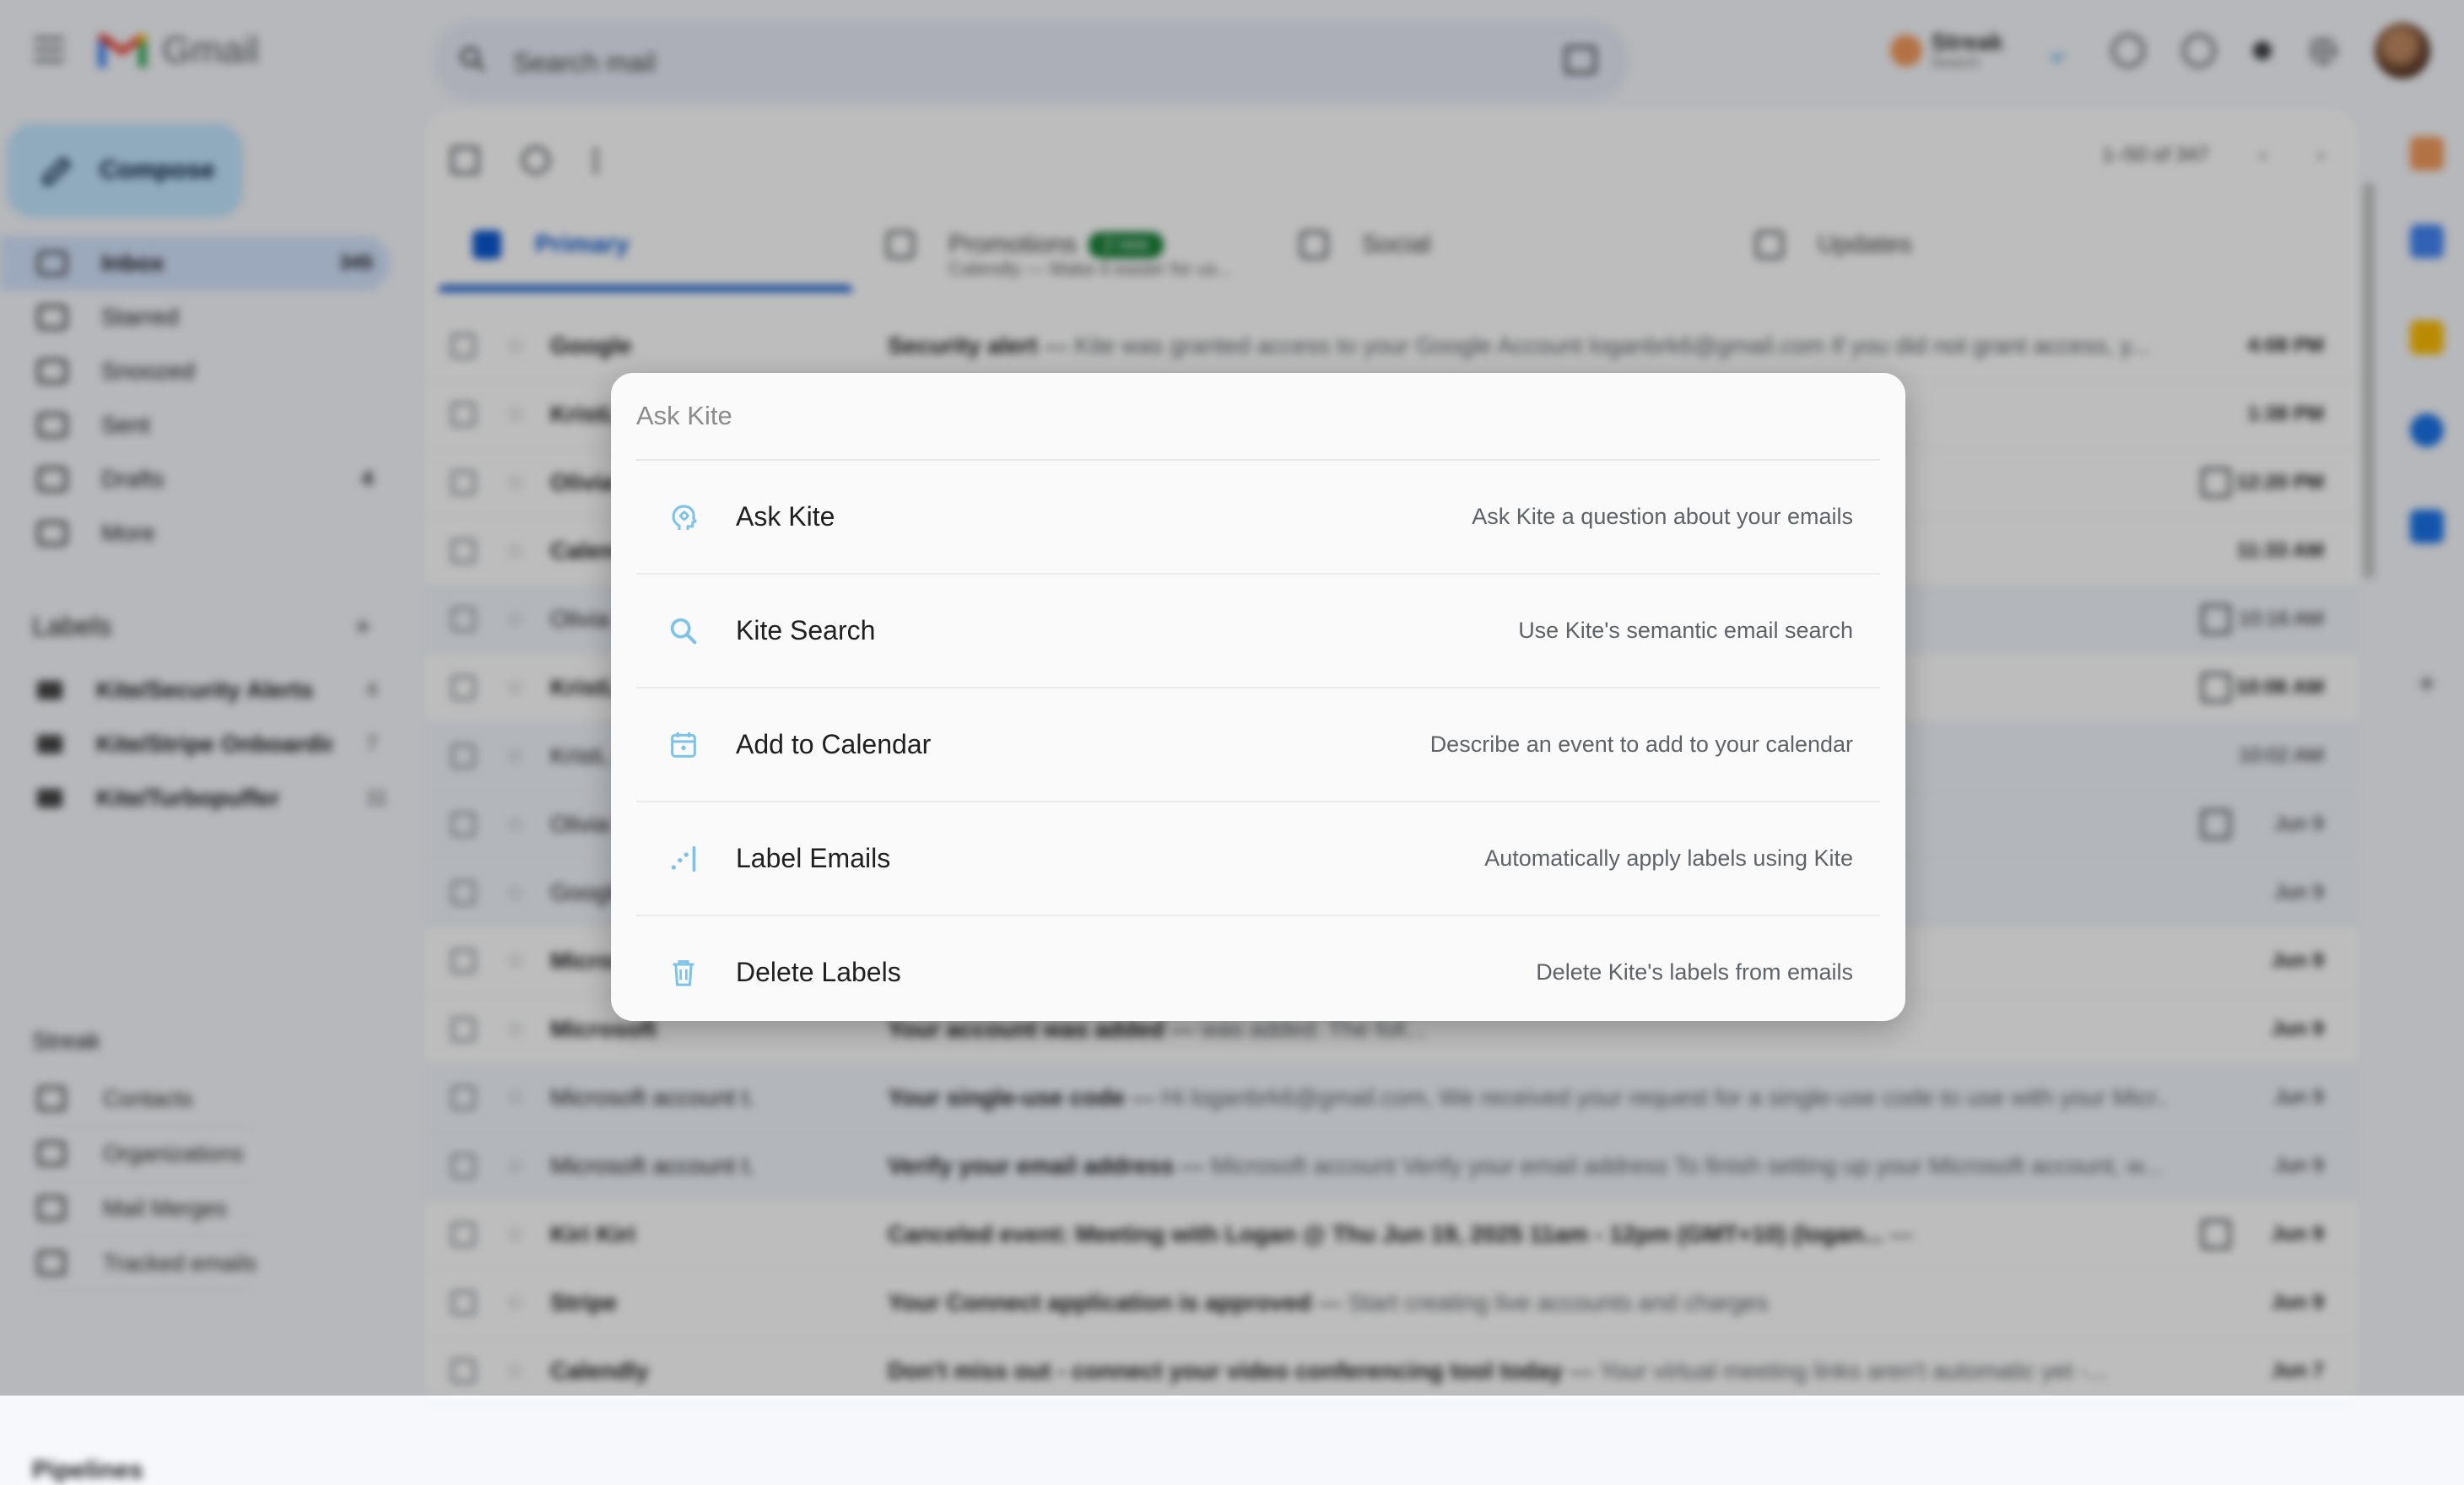 Image resolution: width=2464 pixels, height=1485 pixels. I want to click on pipelines-heading: Pipelines, so click(87, 1470).